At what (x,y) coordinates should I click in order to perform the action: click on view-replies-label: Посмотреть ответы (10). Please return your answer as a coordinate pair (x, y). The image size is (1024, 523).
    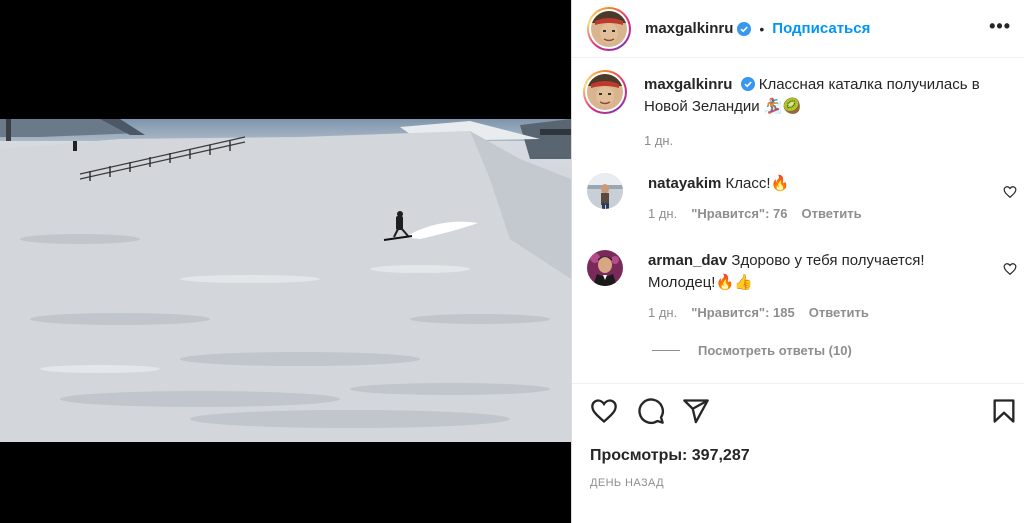
    Looking at the image, I should click on (775, 350).